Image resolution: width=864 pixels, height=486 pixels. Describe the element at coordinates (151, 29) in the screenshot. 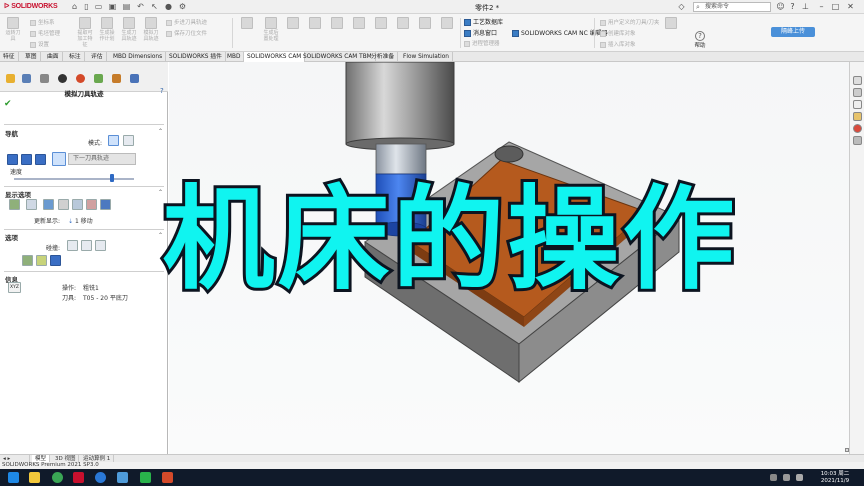

I see `ribbon-simulate-toolpath: 模拟刀具轨迹` at that location.